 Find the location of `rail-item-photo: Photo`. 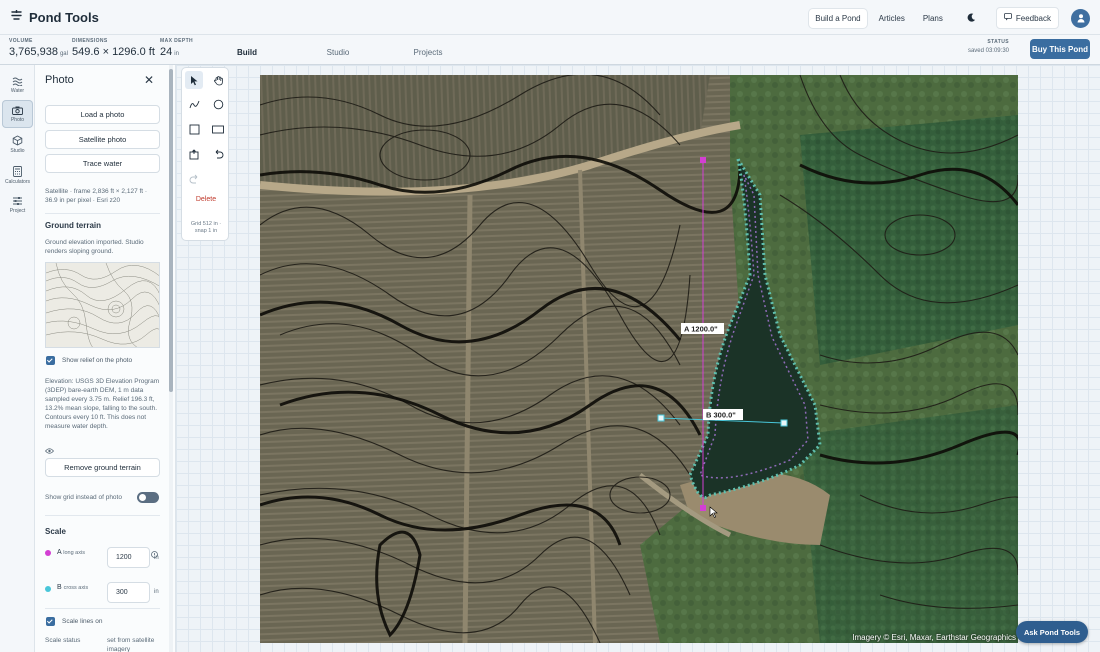

rail-item-photo: Photo is located at coordinates (17, 114).